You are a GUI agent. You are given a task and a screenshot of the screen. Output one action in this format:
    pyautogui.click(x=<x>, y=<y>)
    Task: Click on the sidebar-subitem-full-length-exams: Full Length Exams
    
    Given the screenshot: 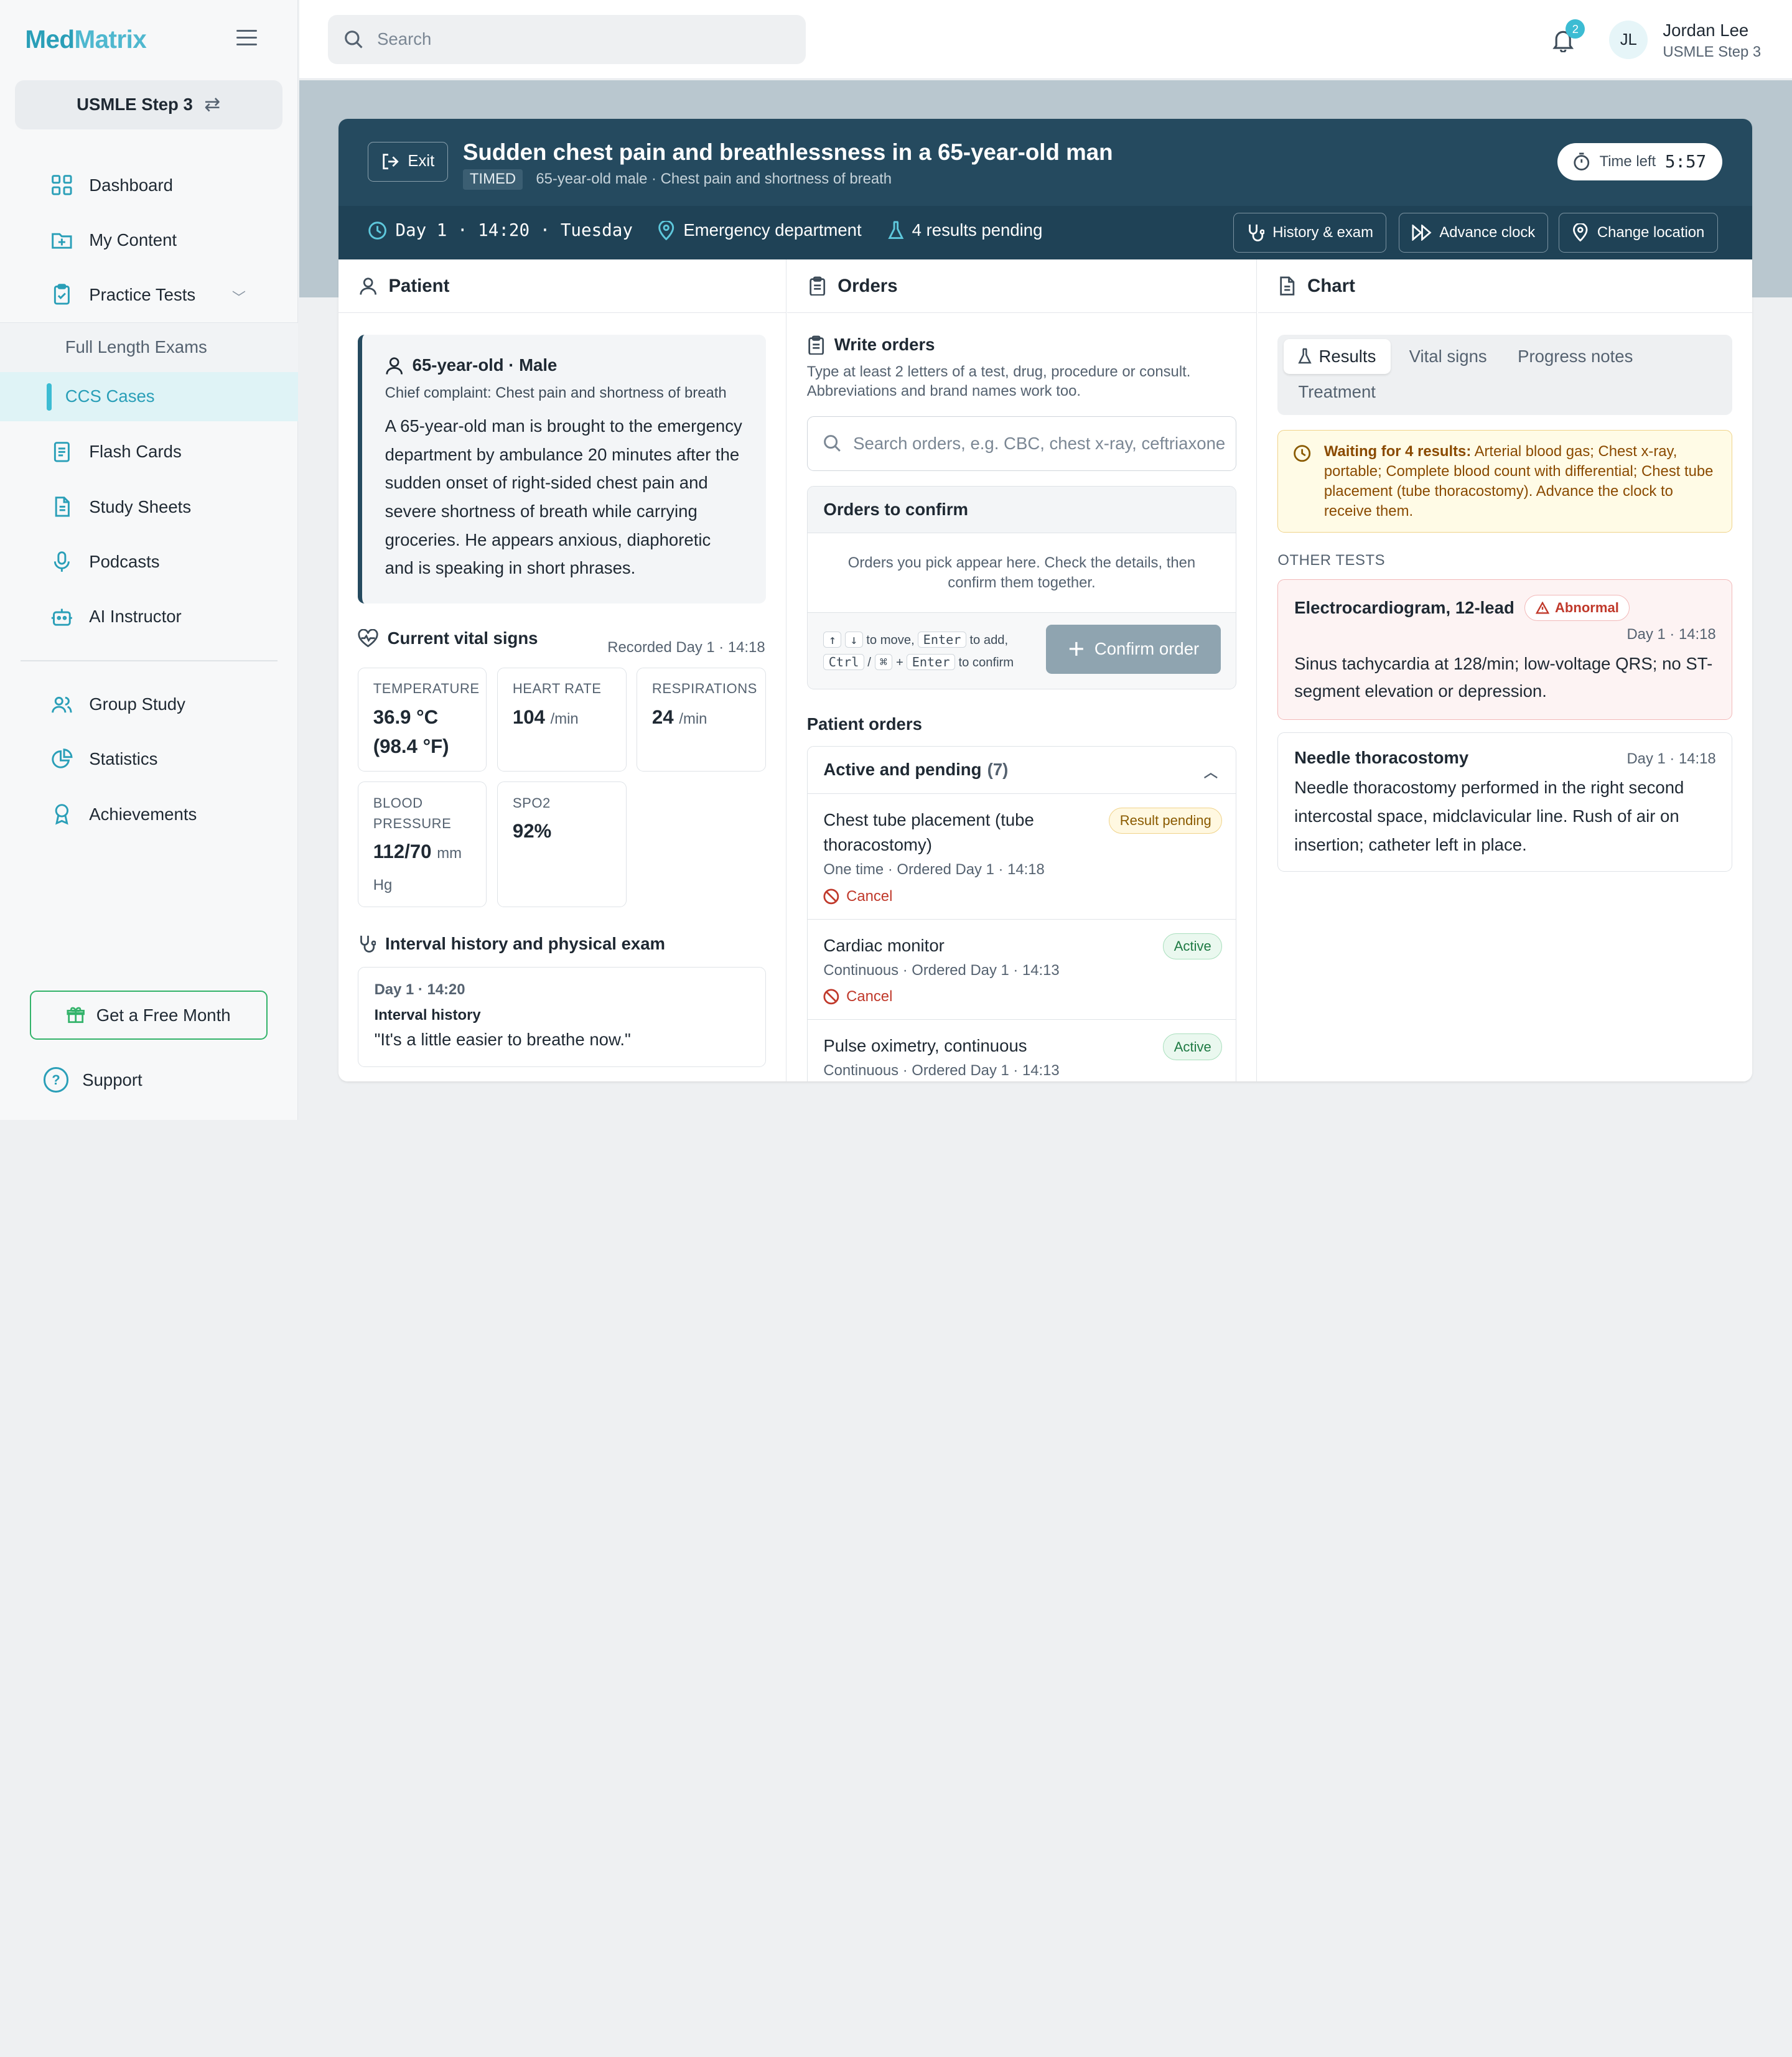 What is the action you would take?
    pyautogui.click(x=149, y=347)
    